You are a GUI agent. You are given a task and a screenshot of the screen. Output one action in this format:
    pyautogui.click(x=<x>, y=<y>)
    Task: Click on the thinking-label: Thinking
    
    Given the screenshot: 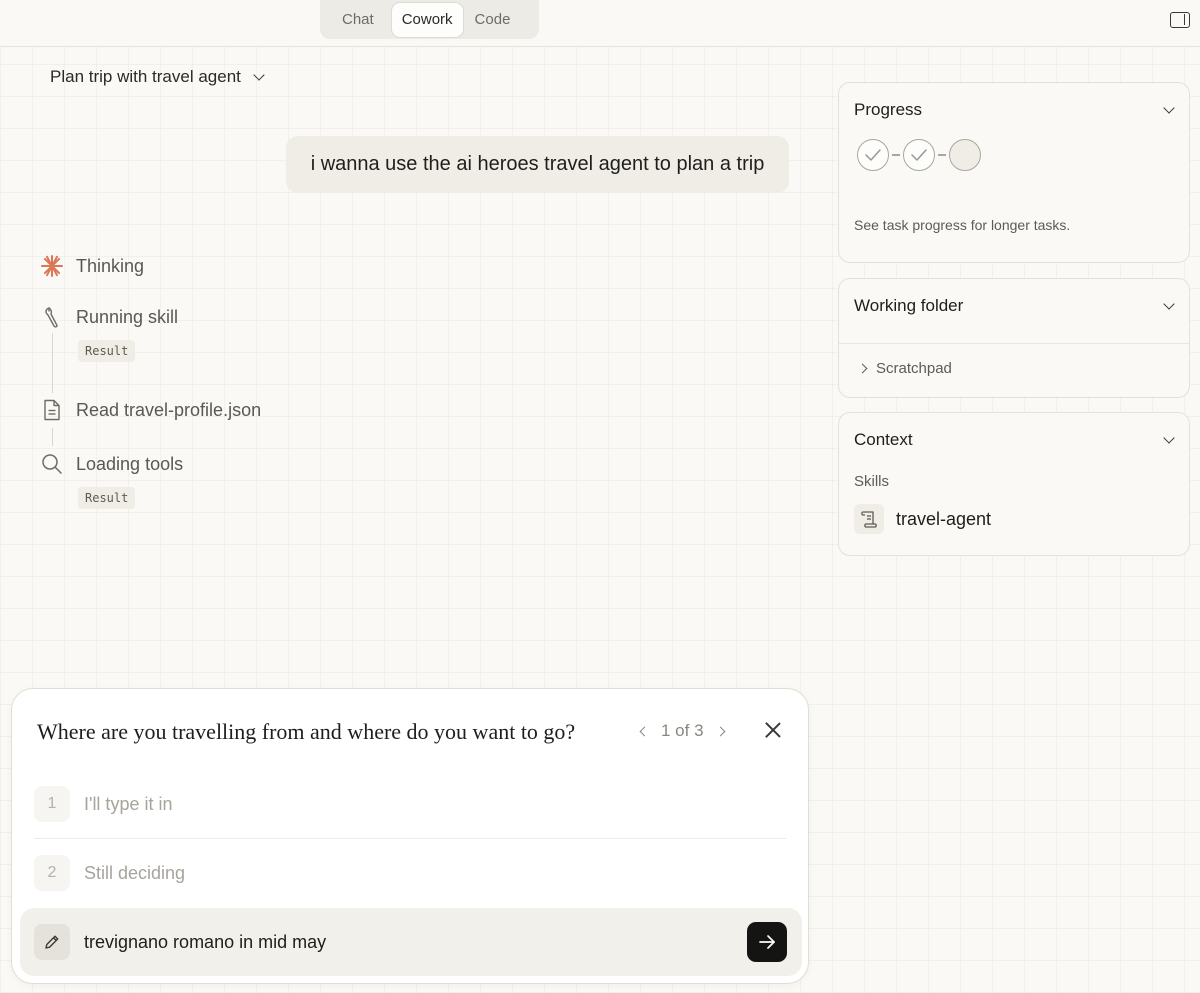 What is the action you would take?
    pyautogui.click(x=110, y=265)
    